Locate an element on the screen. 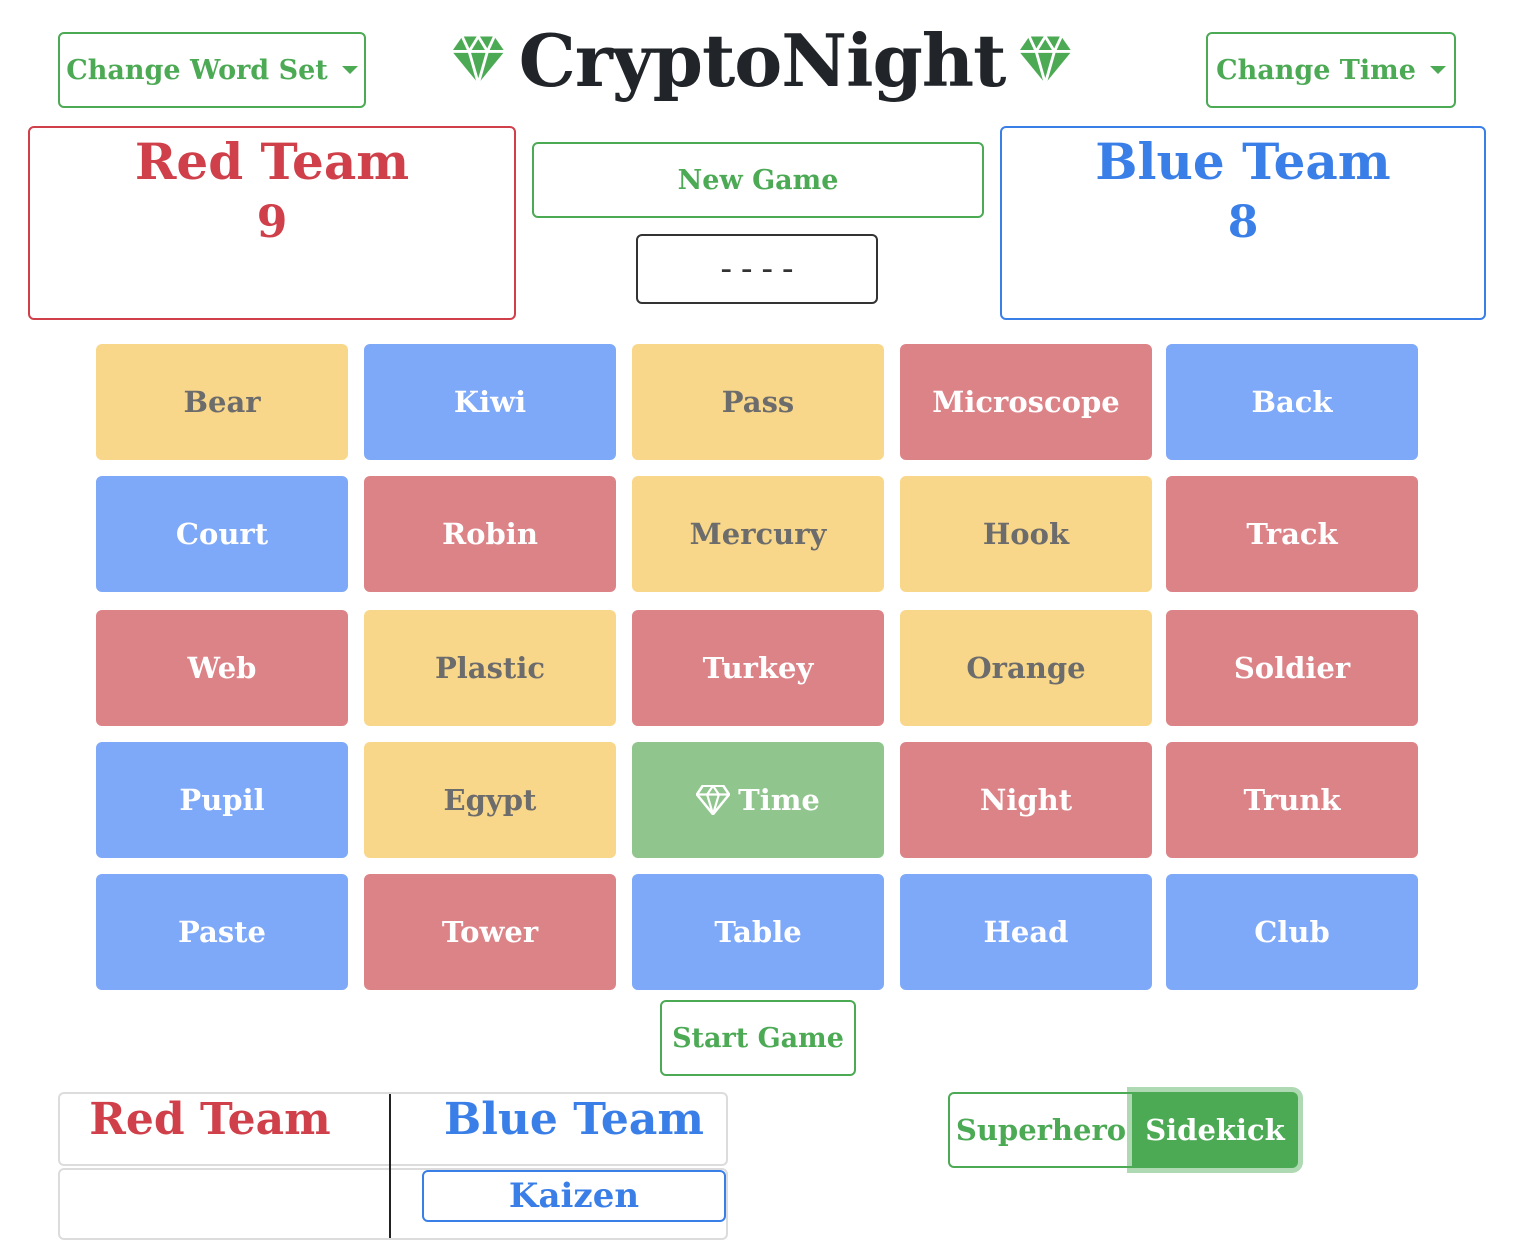  change-word-set-dropdown: Change Word Set is located at coordinates (212, 70).